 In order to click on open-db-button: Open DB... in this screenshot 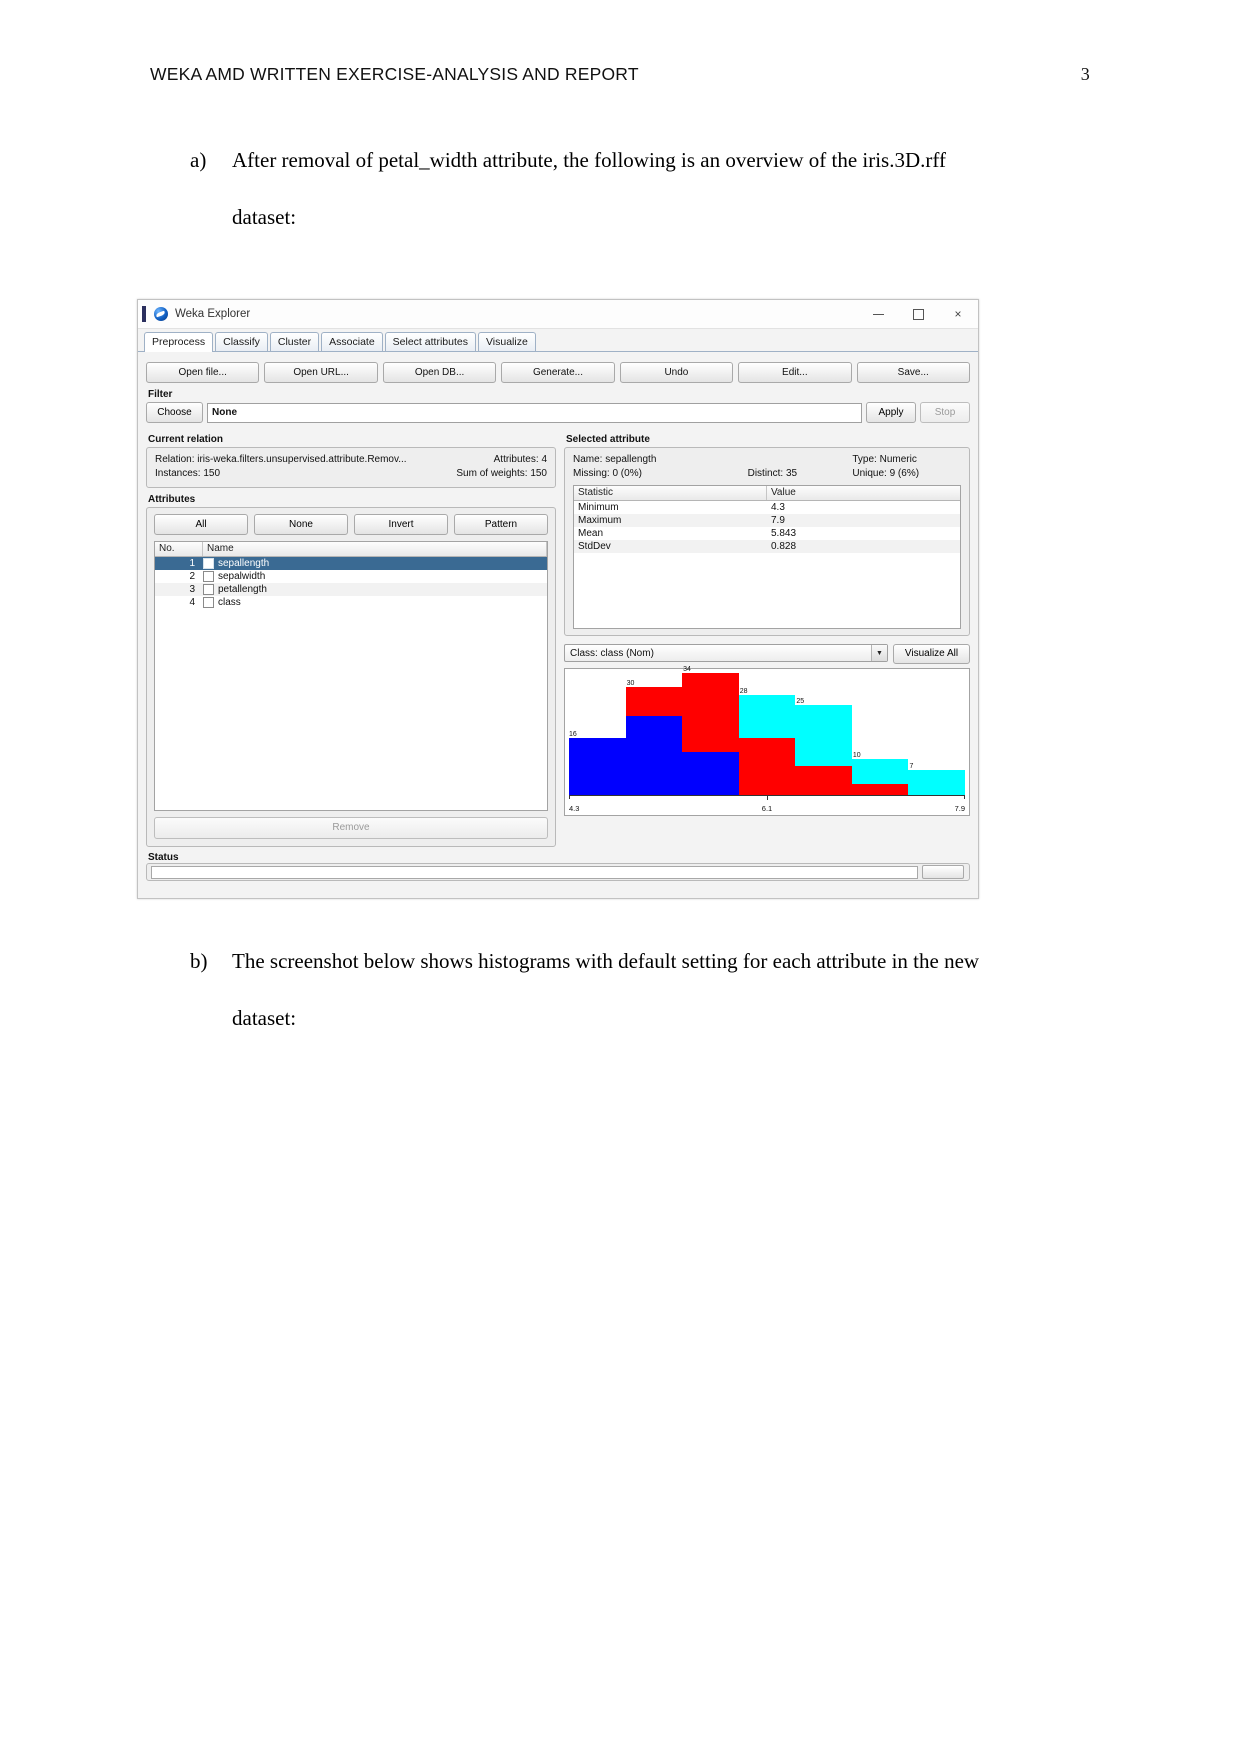, I will do `click(439, 372)`.